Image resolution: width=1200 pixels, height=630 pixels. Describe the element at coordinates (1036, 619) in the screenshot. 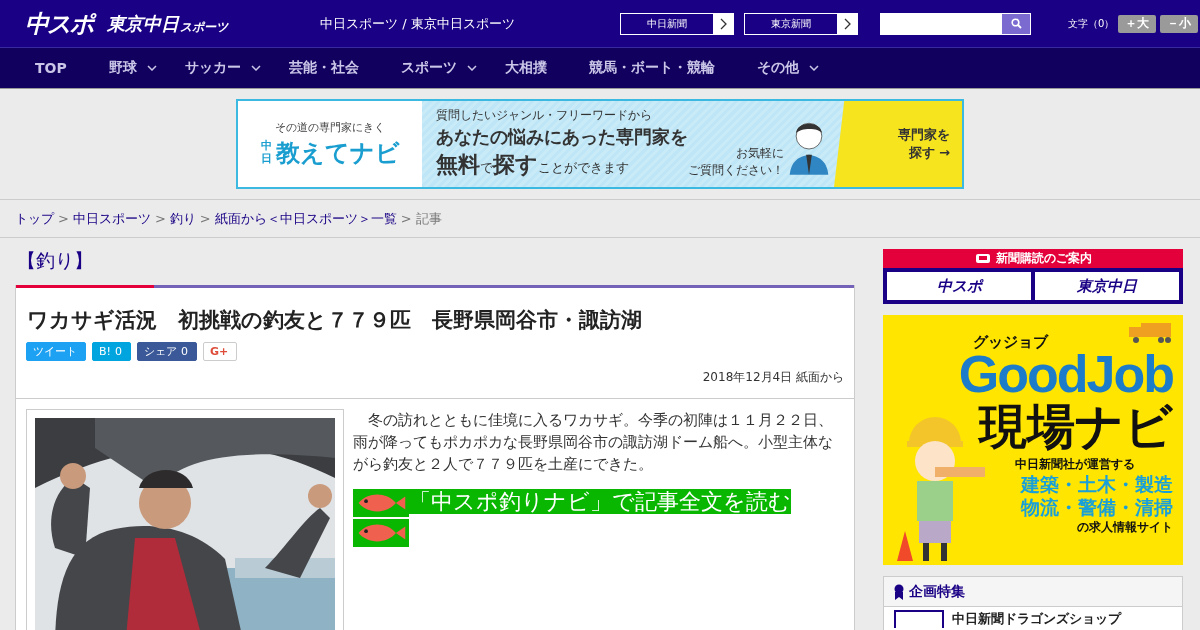

I see `feature-link: 中日新聞ドラゴンズショップ` at that location.